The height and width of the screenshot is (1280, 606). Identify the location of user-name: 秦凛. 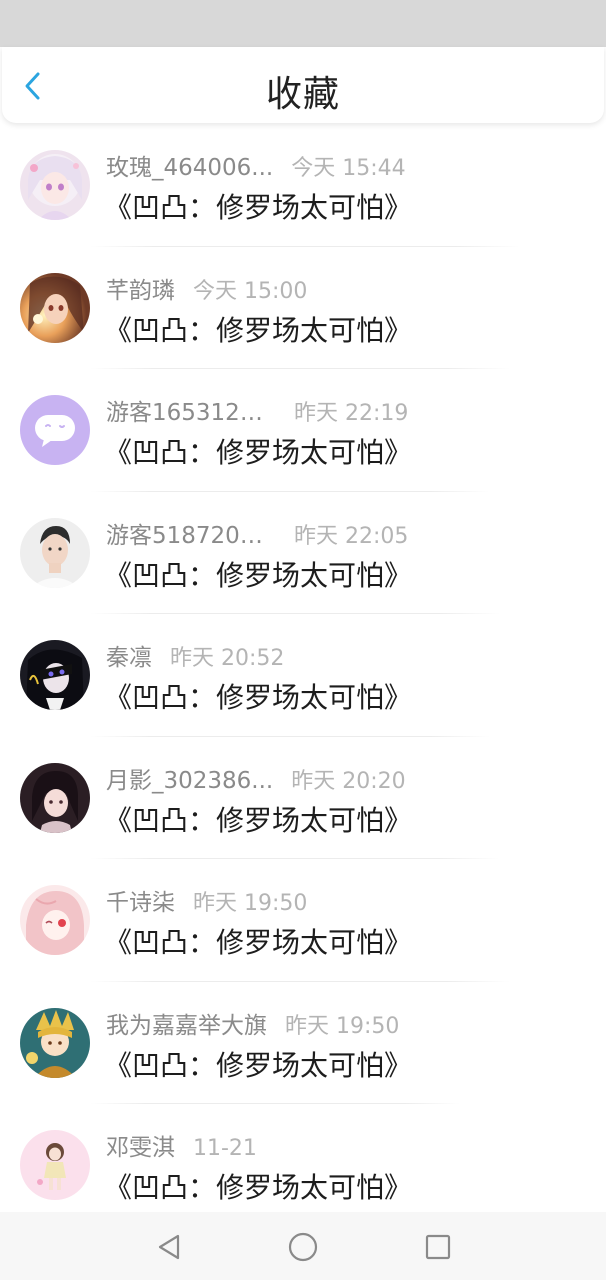
(129, 658).